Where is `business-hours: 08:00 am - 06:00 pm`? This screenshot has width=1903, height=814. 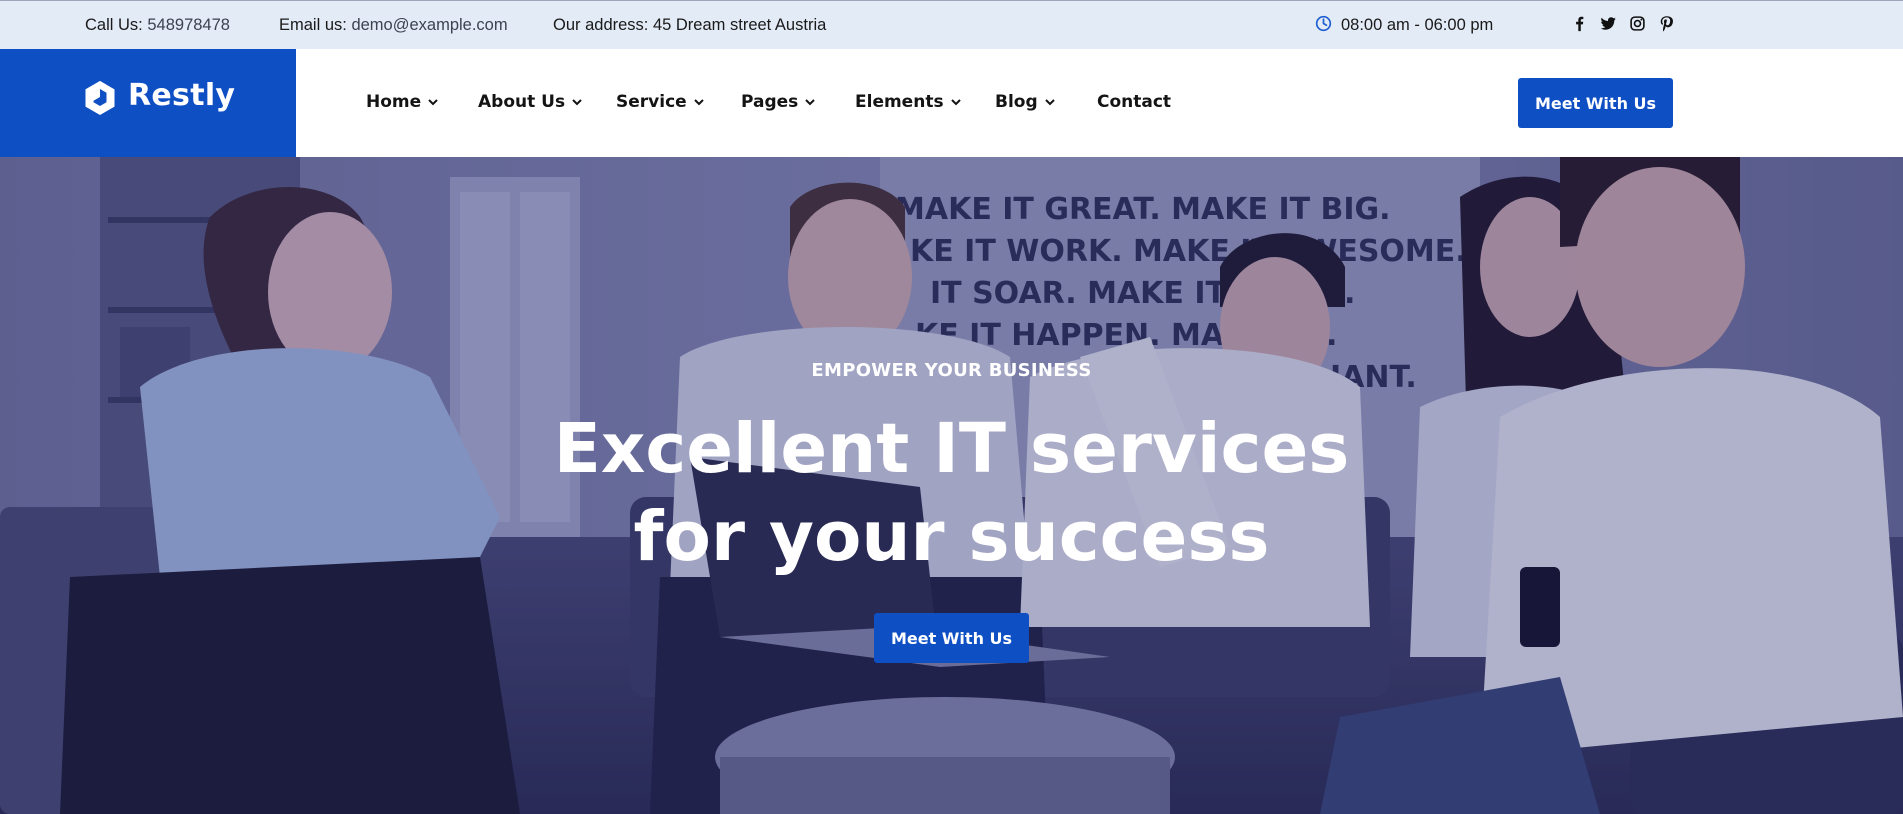
business-hours: 08:00 am - 06:00 pm is located at coordinates (1417, 25).